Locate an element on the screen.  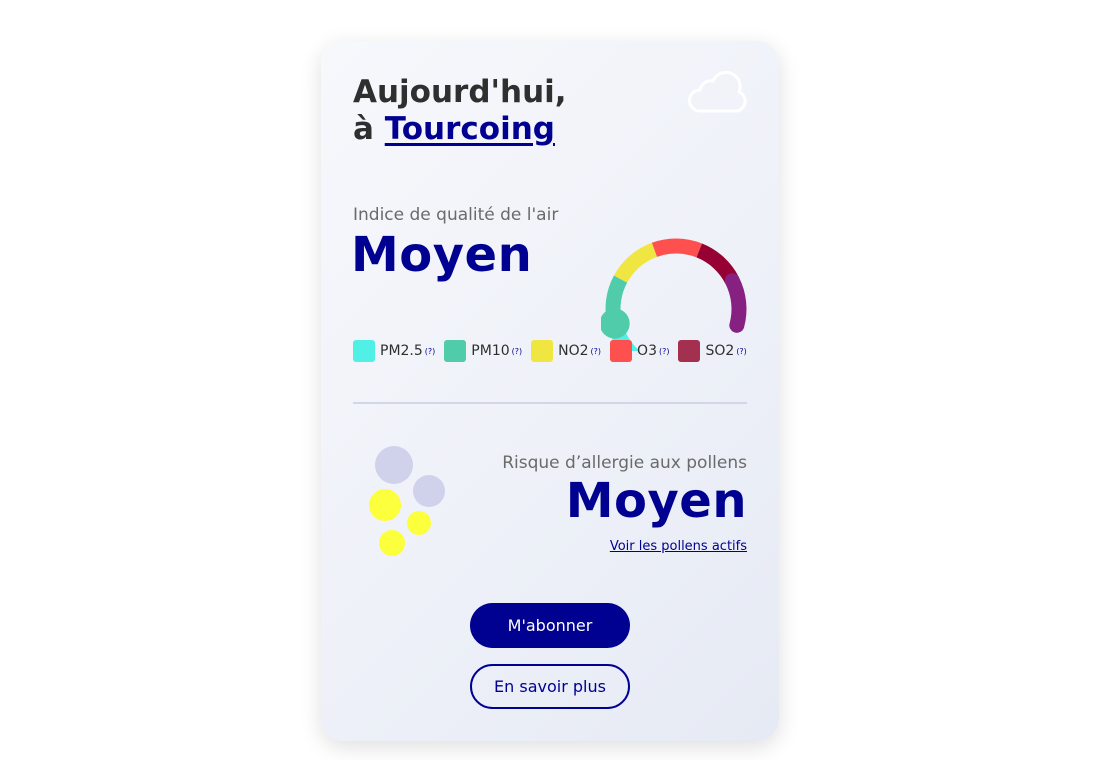
legend-label: PM2.5 is located at coordinates (401, 351).